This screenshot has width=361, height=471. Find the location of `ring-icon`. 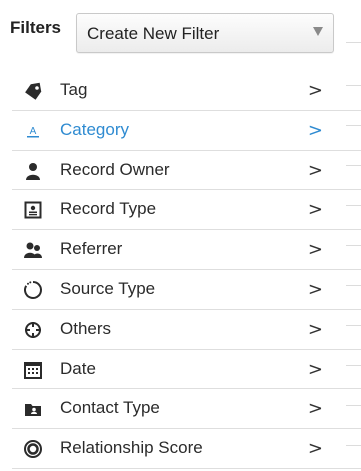

ring-icon is located at coordinates (33, 449).